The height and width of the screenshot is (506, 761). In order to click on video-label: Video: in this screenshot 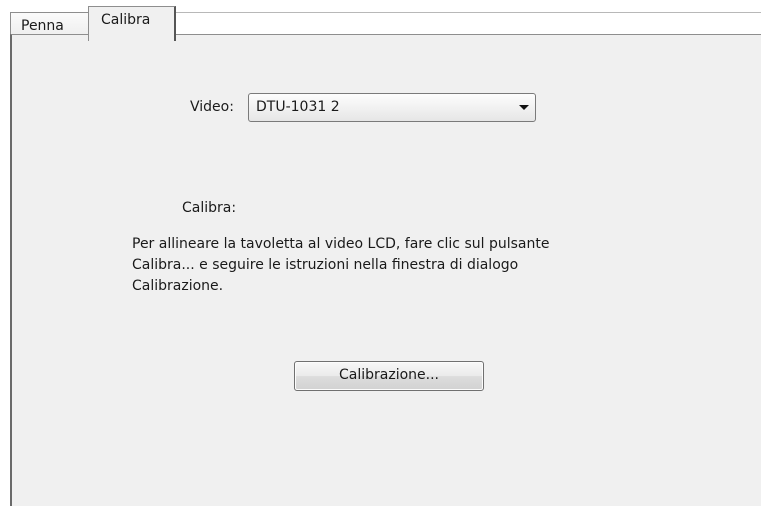, I will do `click(212, 107)`.